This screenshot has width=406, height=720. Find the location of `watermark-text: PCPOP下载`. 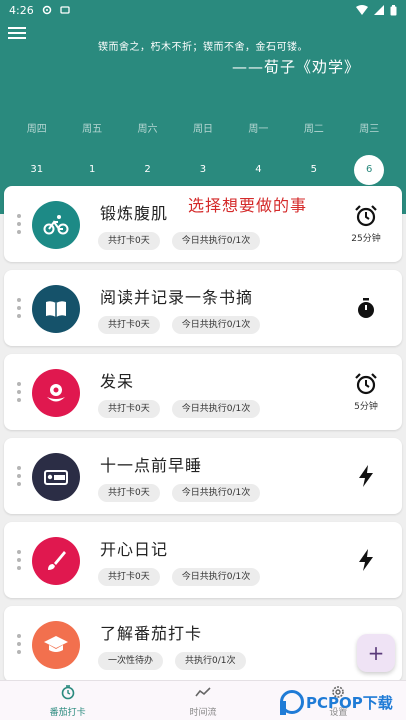

watermark-text: PCPOP下载 is located at coordinates (349, 702).